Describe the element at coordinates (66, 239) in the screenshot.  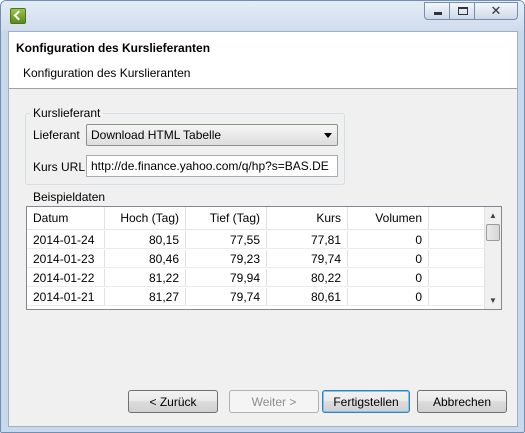
I see `cell-datum: 2014-01-24` at that location.